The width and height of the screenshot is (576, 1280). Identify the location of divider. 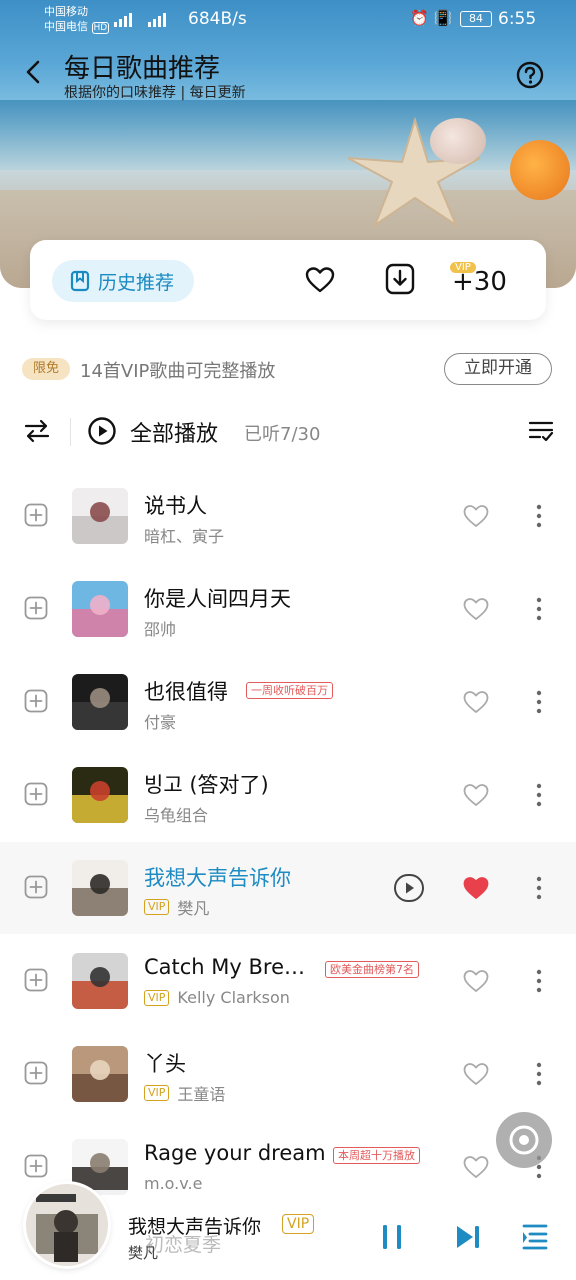
(70, 432).